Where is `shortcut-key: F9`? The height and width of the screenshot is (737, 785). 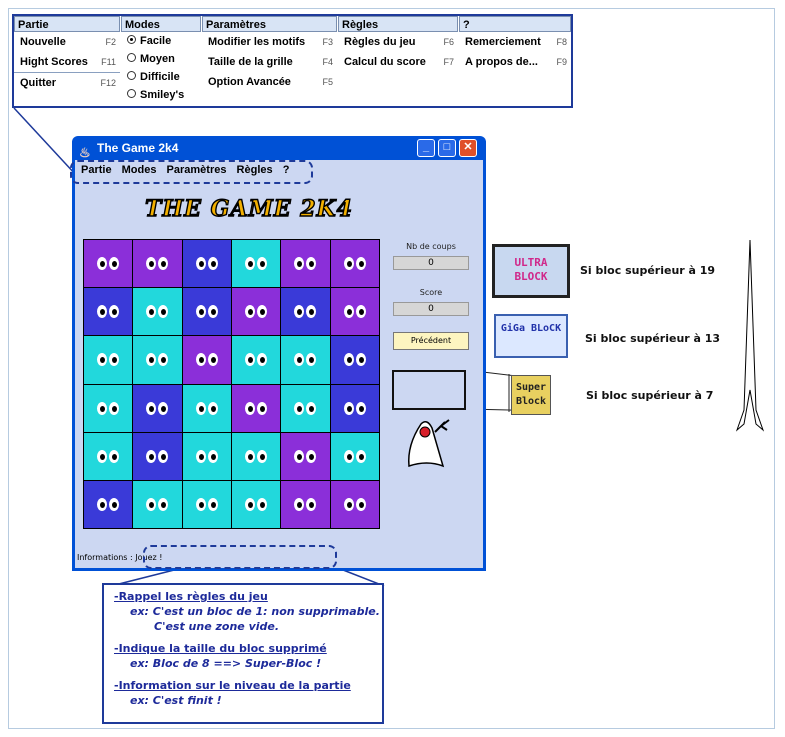
shortcut-key: F9 is located at coordinates (561, 62).